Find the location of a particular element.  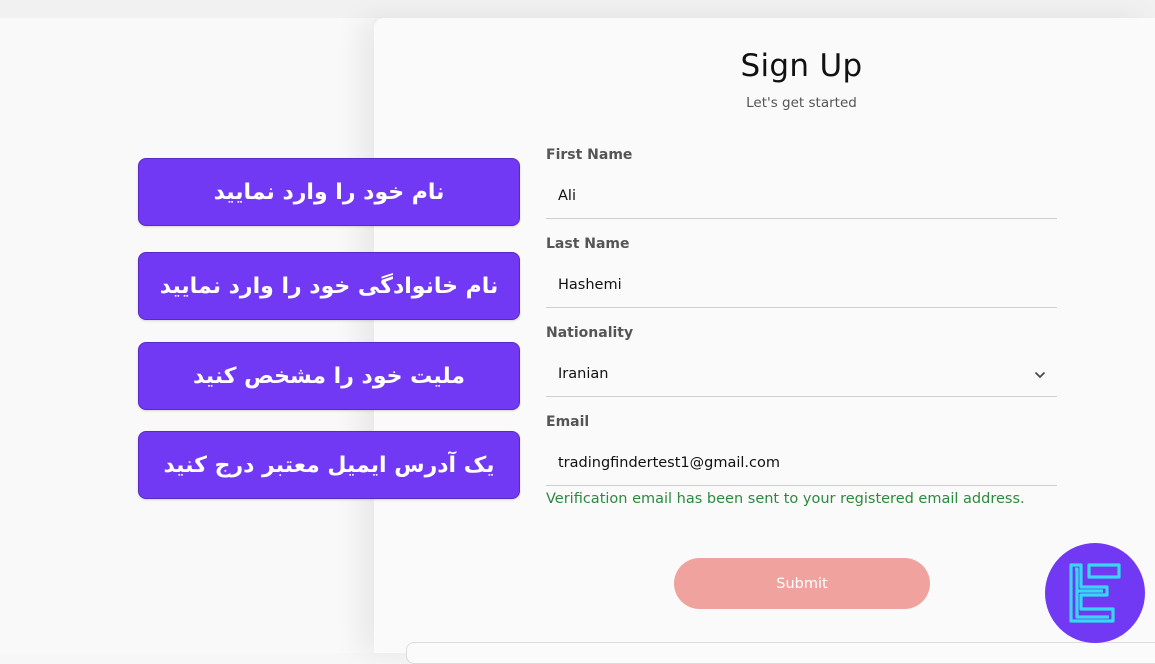

nationality-value: Iranian is located at coordinates (583, 374).